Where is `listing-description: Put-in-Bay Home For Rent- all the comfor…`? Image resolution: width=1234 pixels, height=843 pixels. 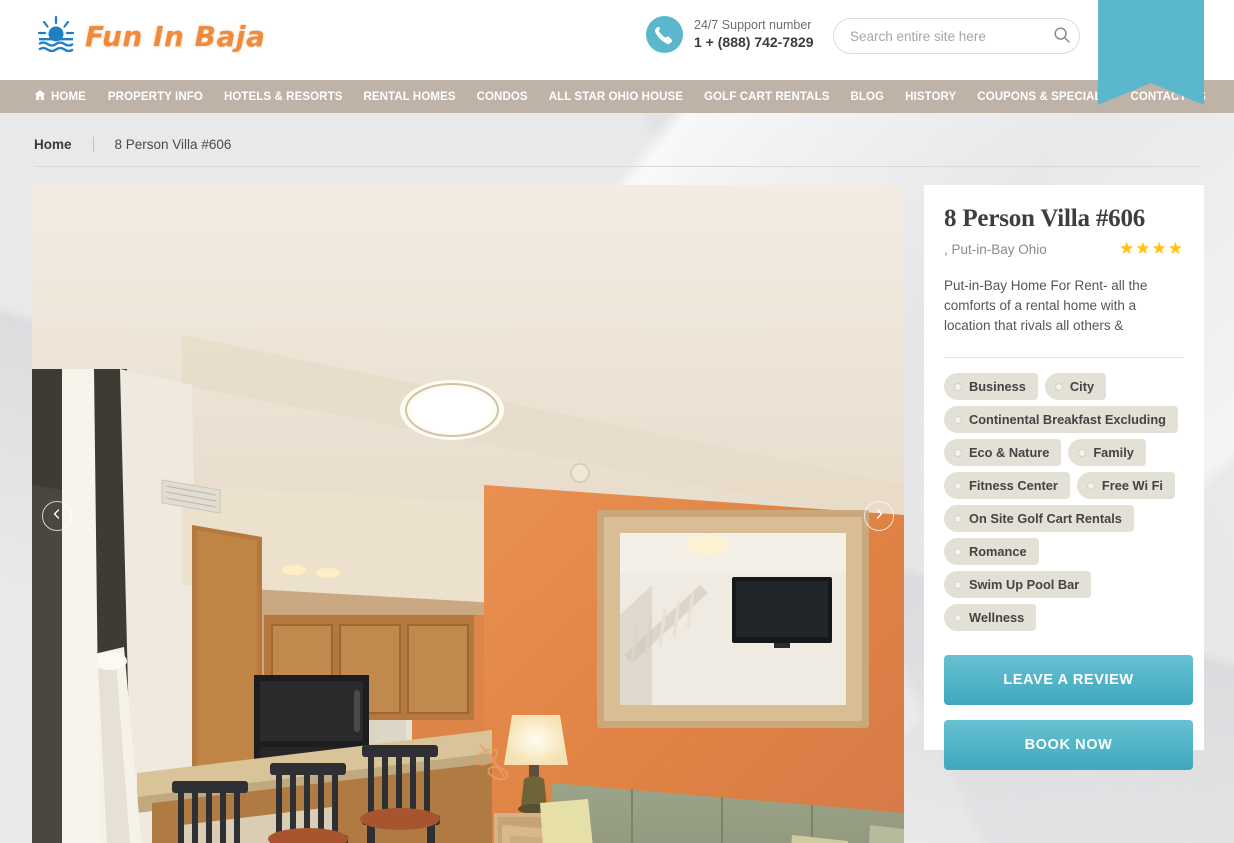 listing-description: Put-in-Bay Home For Rent- all the comfor… is located at coordinates (1046, 305).